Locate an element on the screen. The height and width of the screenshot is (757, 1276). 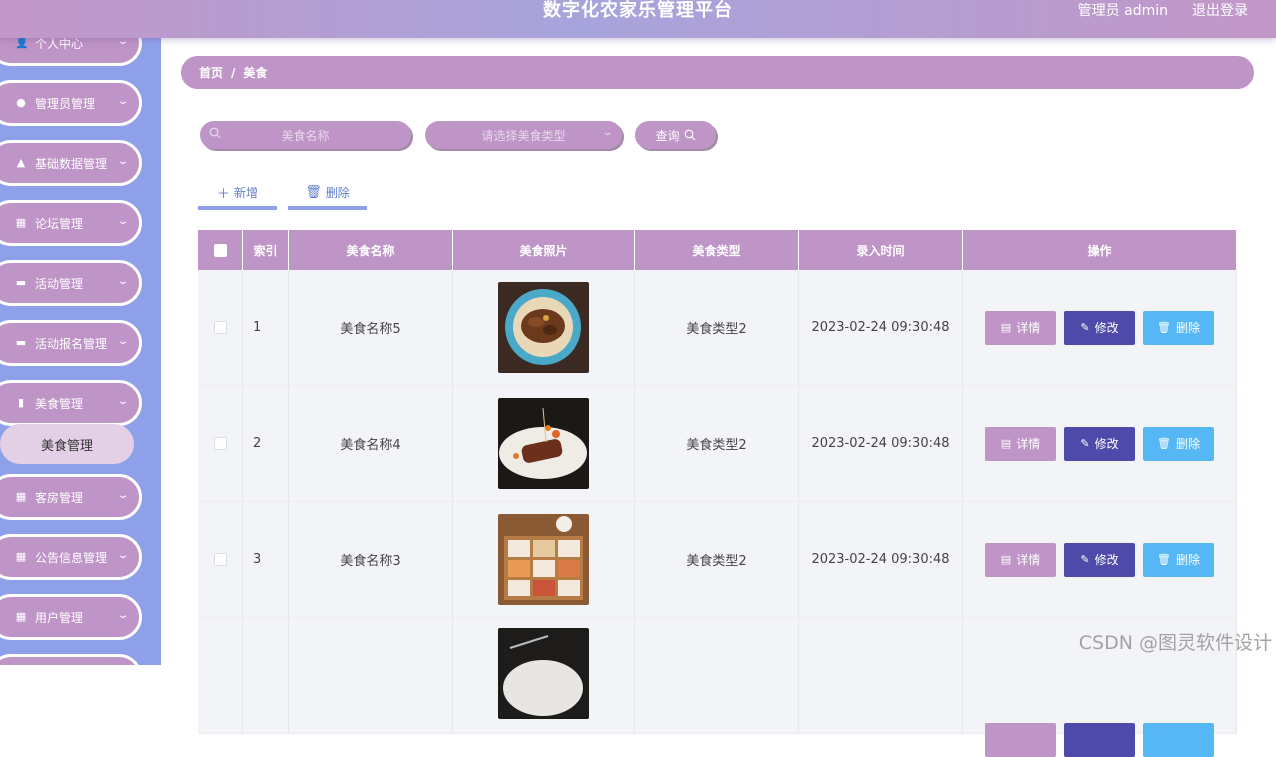
row-name: 美食名称3 is located at coordinates (371, 559).